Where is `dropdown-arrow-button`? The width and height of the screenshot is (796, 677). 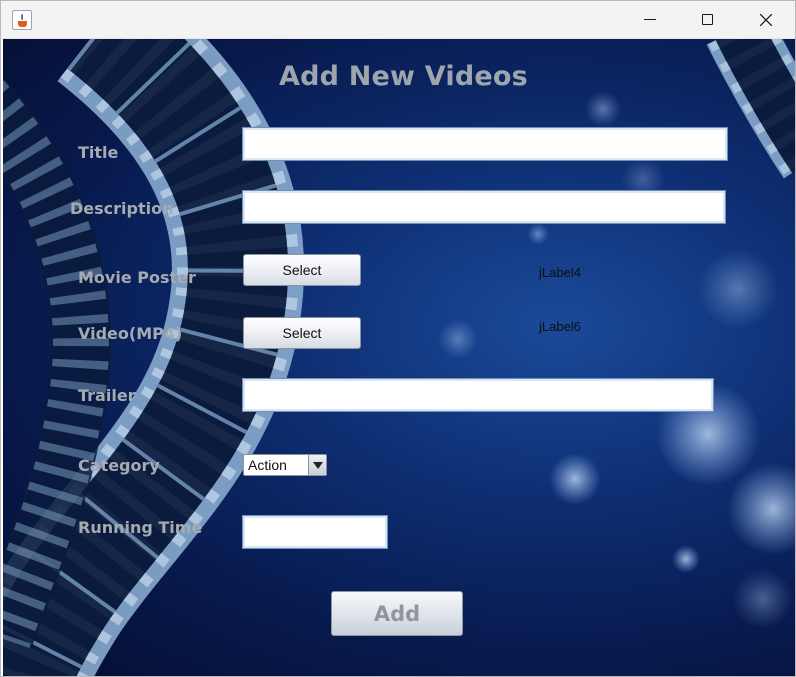 dropdown-arrow-button is located at coordinates (317, 465).